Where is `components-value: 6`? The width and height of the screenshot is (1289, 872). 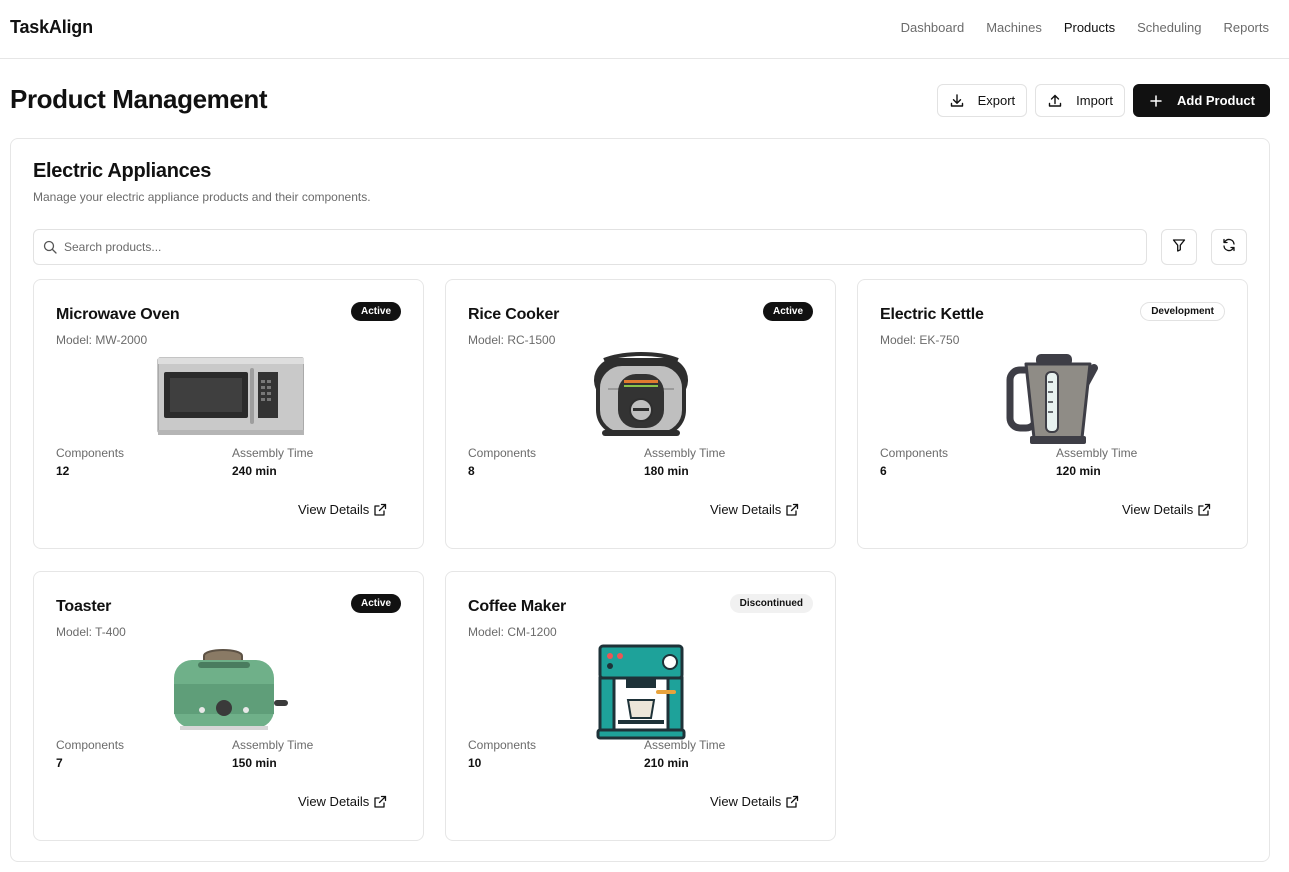
components-value: 6 is located at coordinates (883, 471).